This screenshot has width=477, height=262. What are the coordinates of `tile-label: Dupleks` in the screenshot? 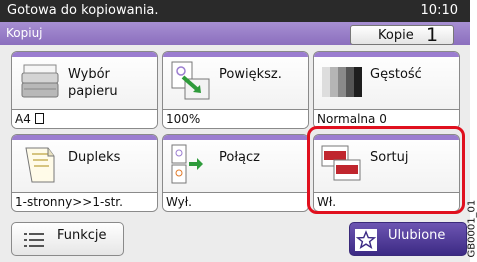 It's located at (94, 157).